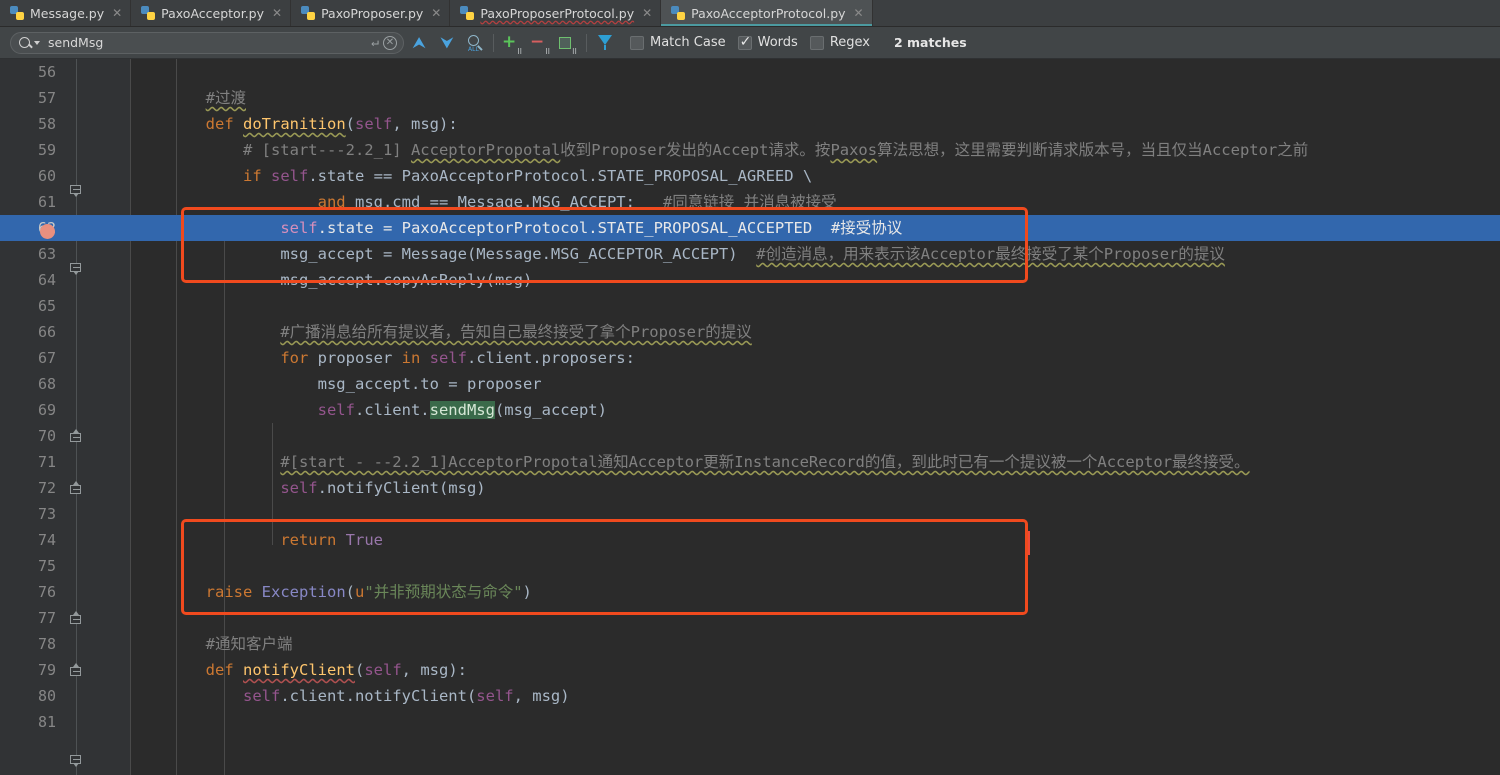 Image resolution: width=1500 pixels, height=775 pixels. Describe the element at coordinates (46, 176) in the screenshot. I see `line-number: 60` at that location.